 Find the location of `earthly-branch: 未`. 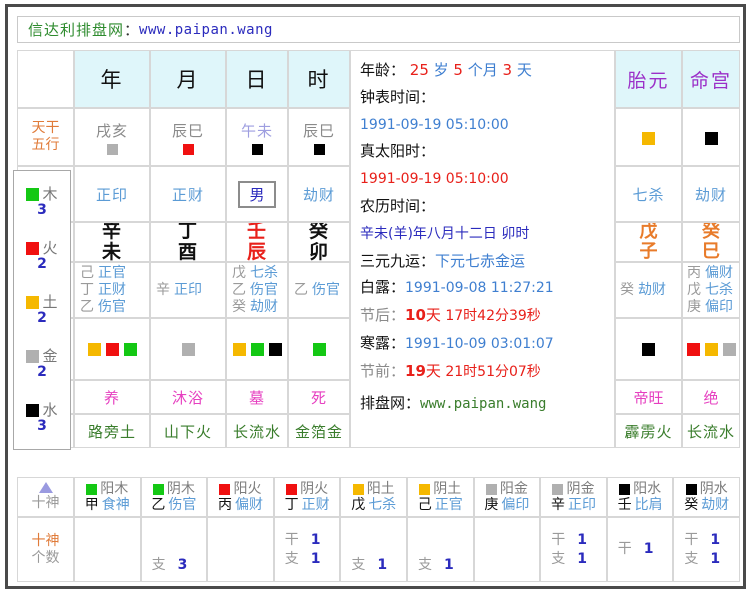

earthly-branch: 未 is located at coordinates (111, 251).